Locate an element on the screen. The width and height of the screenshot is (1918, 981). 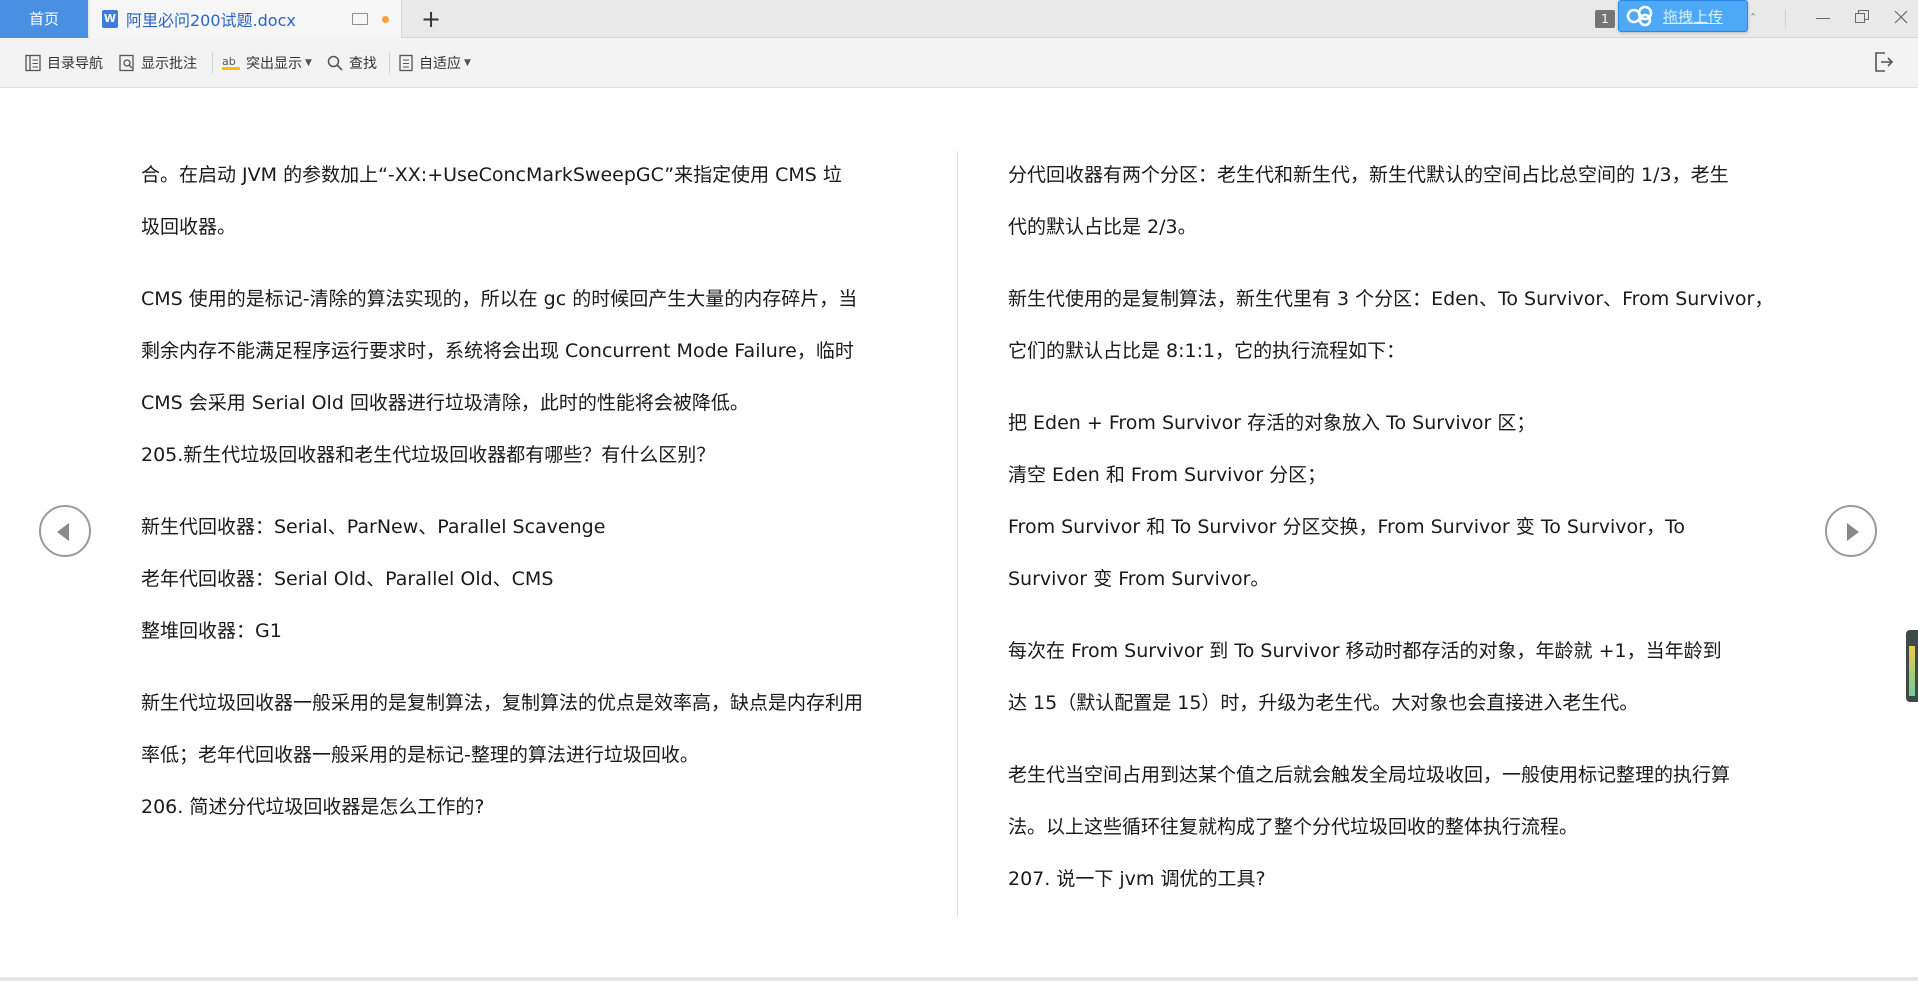
exit-icon is located at coordinates (1883, 62).